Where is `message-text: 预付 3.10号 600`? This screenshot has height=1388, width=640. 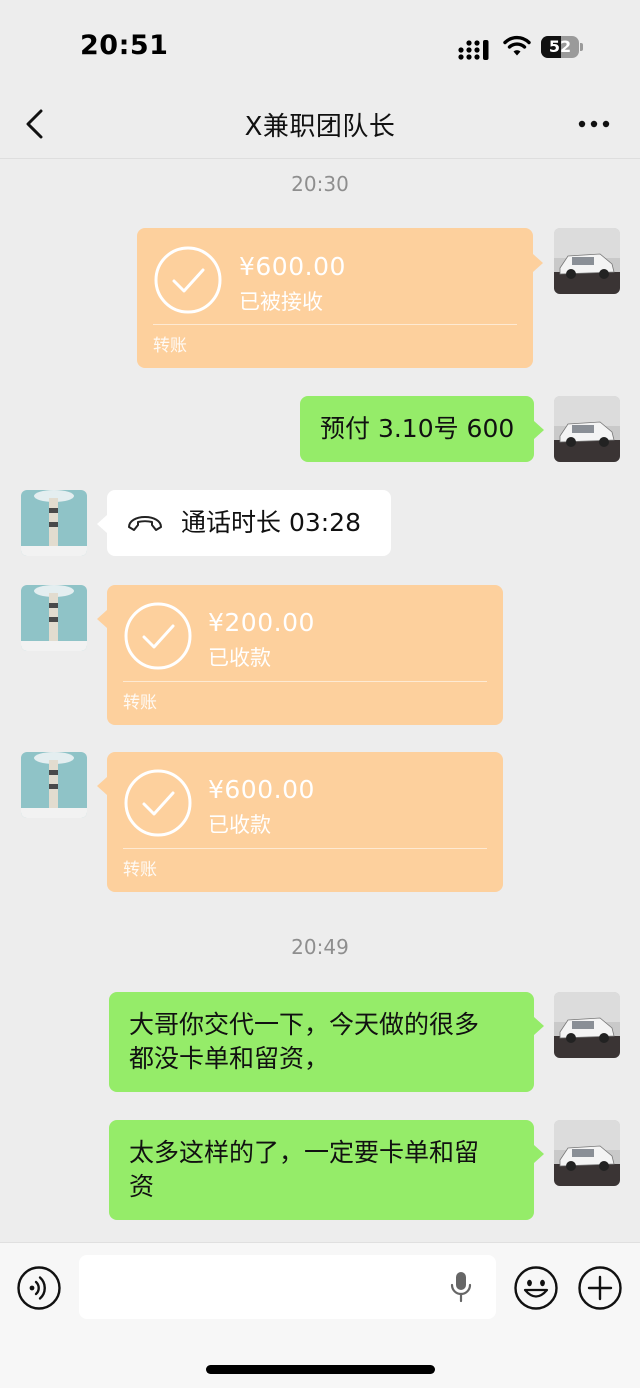 message-text: 预付 3.10号 600 is located at coordinates (417, 428).